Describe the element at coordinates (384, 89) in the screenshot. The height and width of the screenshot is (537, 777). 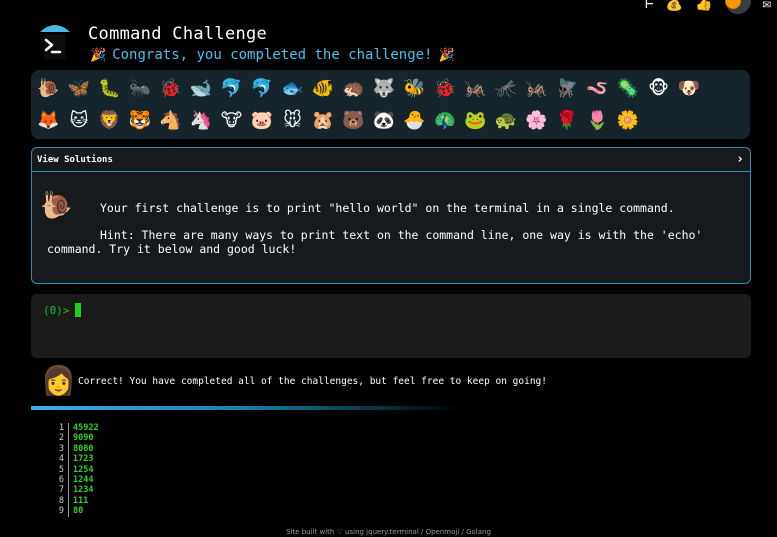
I see `wolf-icon: 🐺` at that location.